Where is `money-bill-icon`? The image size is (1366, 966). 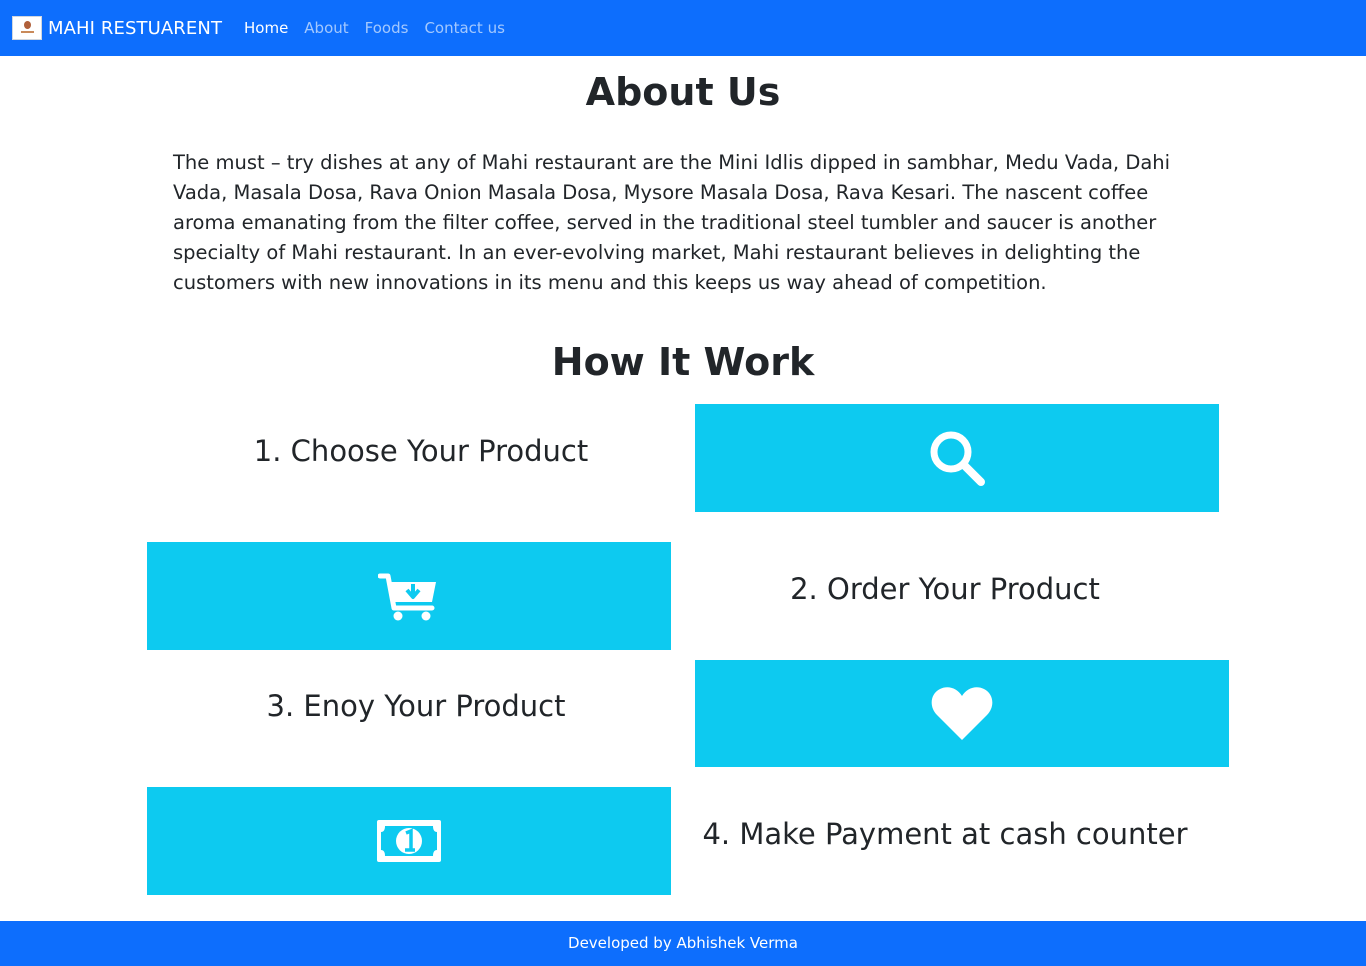 money-bill-icon is located at coordinates (409, 841).